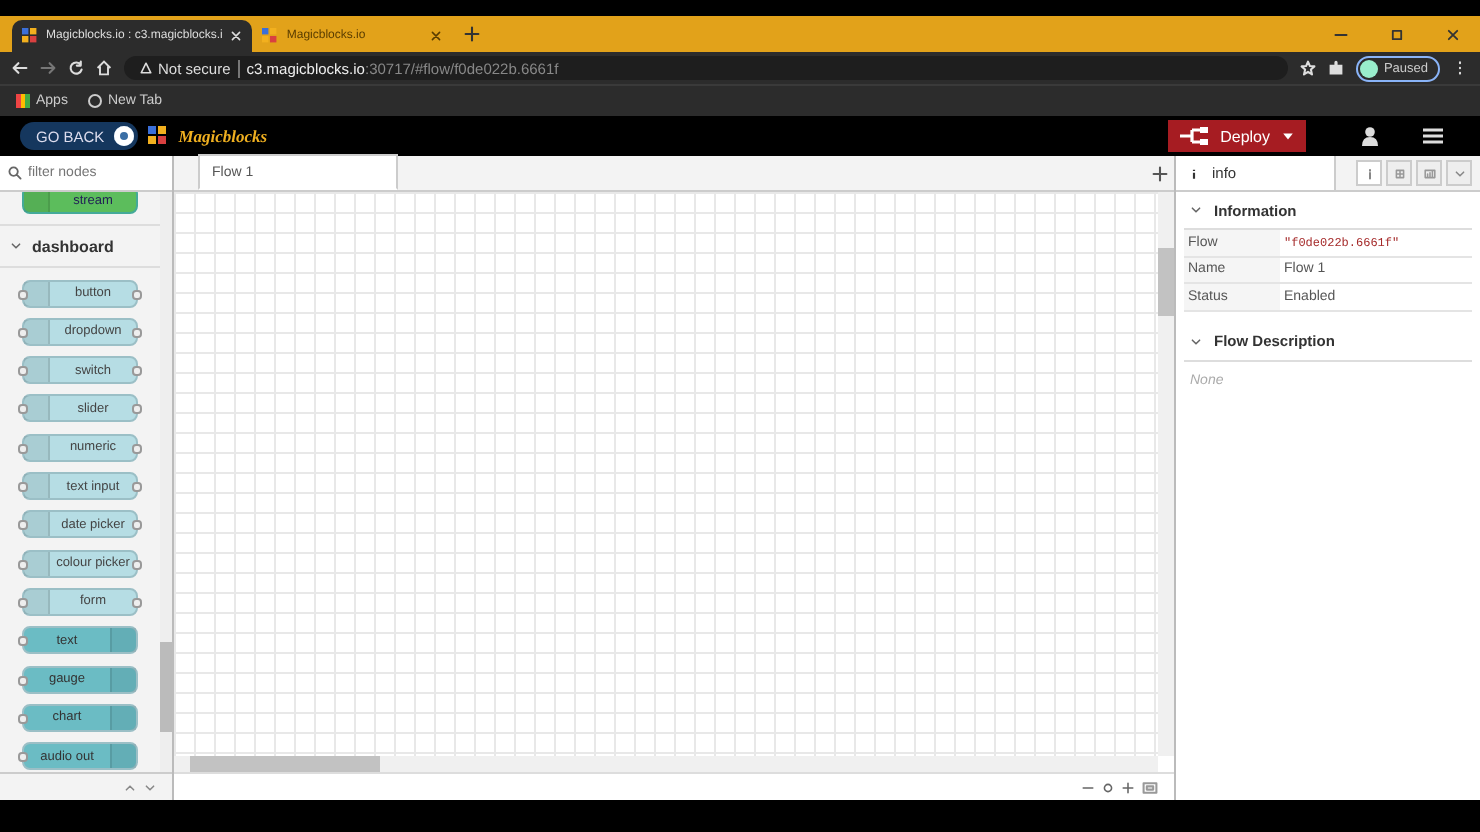  I want to click on home-icon, so click(104, 68).